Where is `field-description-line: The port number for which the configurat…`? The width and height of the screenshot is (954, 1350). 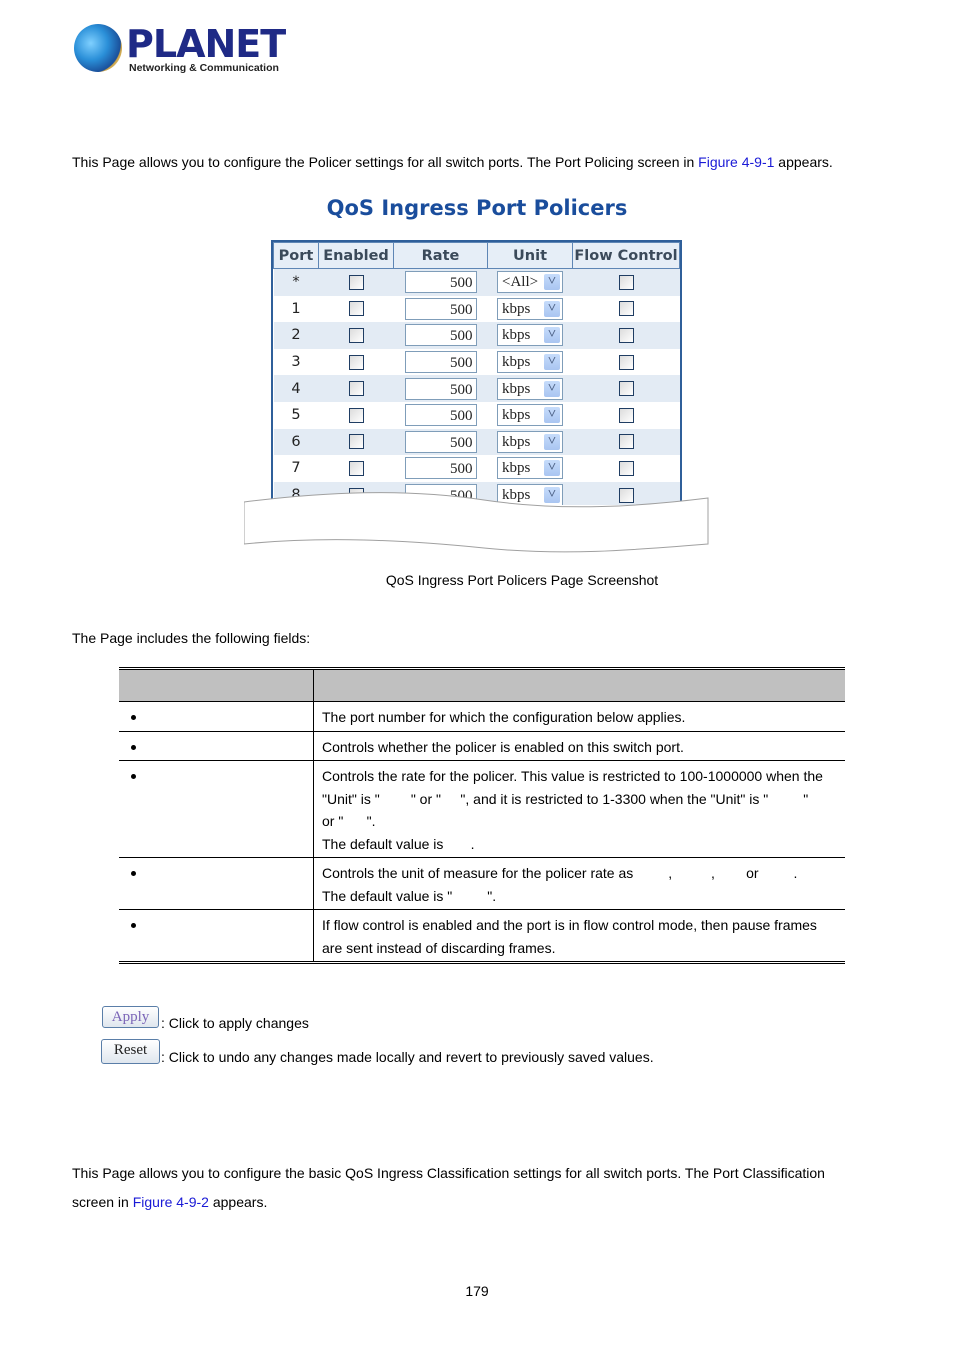 field-description-line: The port number for which the configurat… is located at coordinates (504, 717).